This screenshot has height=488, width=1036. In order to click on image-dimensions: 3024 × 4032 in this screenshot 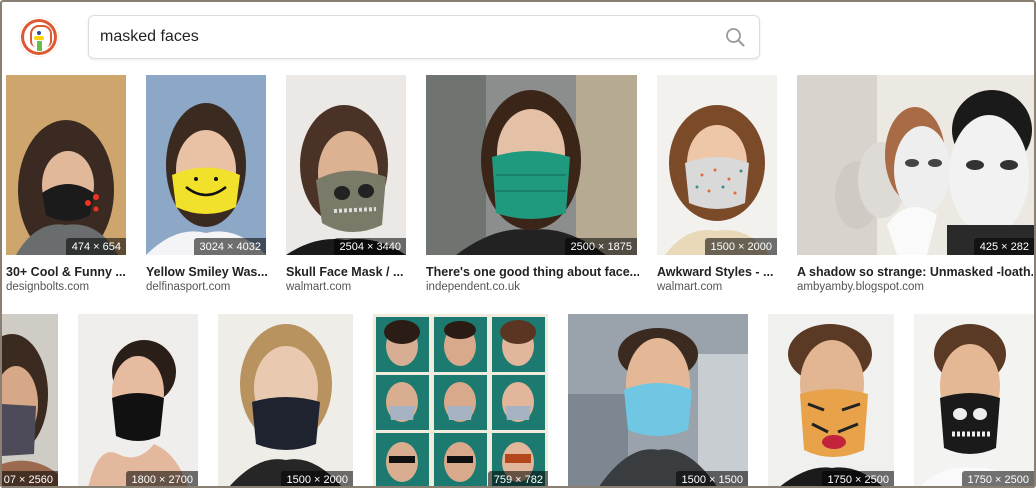, I will do `click(229, 246)`.